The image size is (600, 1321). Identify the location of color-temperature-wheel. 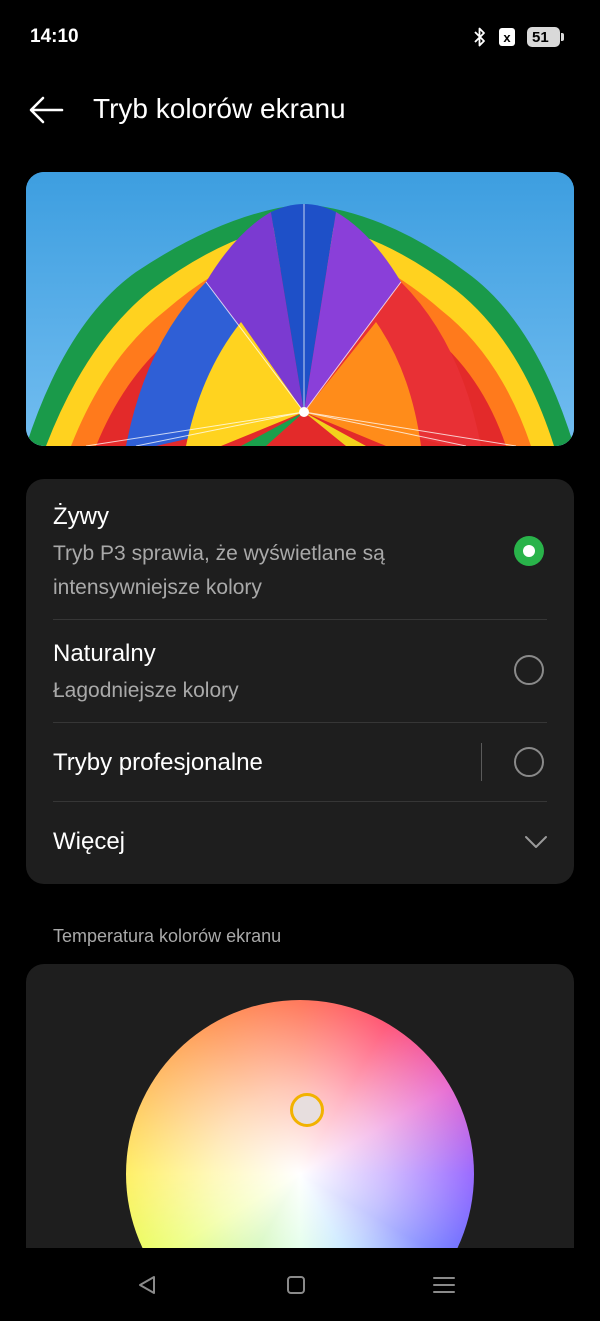
(300, 1132).